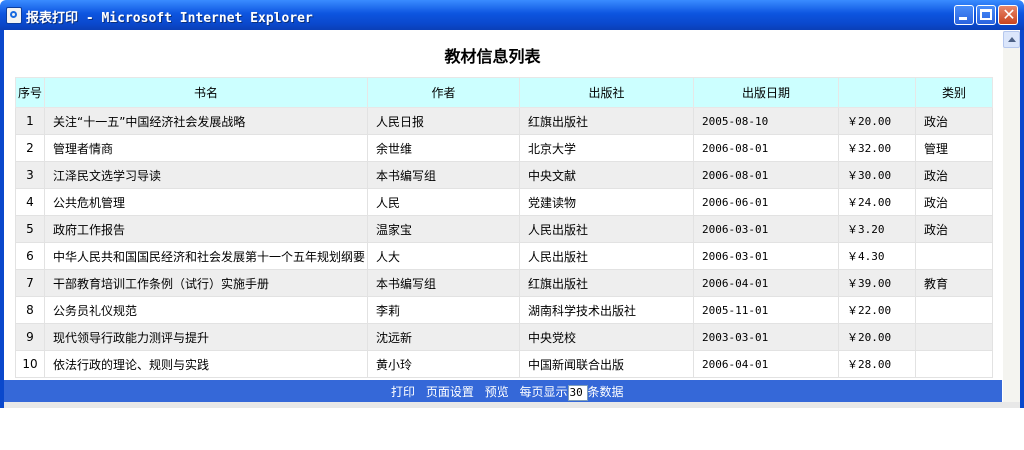 Image resolution: width=1024 pixels, height=450 pixels. What do you see at coordinates (30, 229) in the screenshot?
I see `cell-index: 5` at bounding box center [30, 229].